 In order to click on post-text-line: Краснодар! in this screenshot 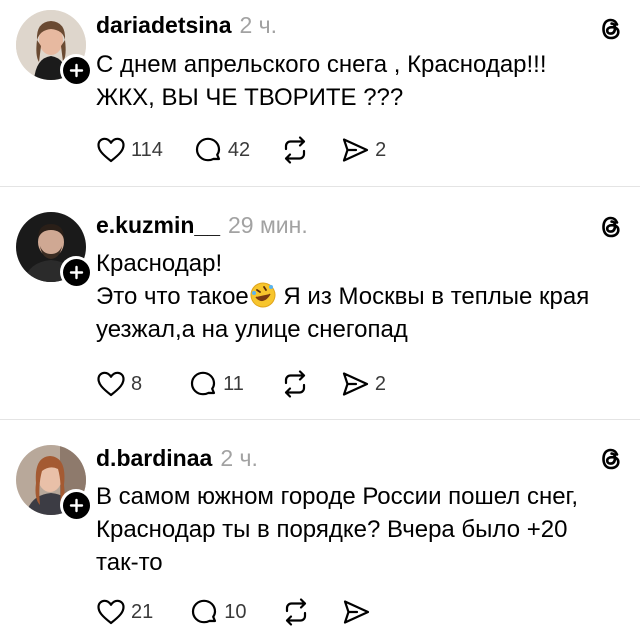, I will do `click(159, 263)`.